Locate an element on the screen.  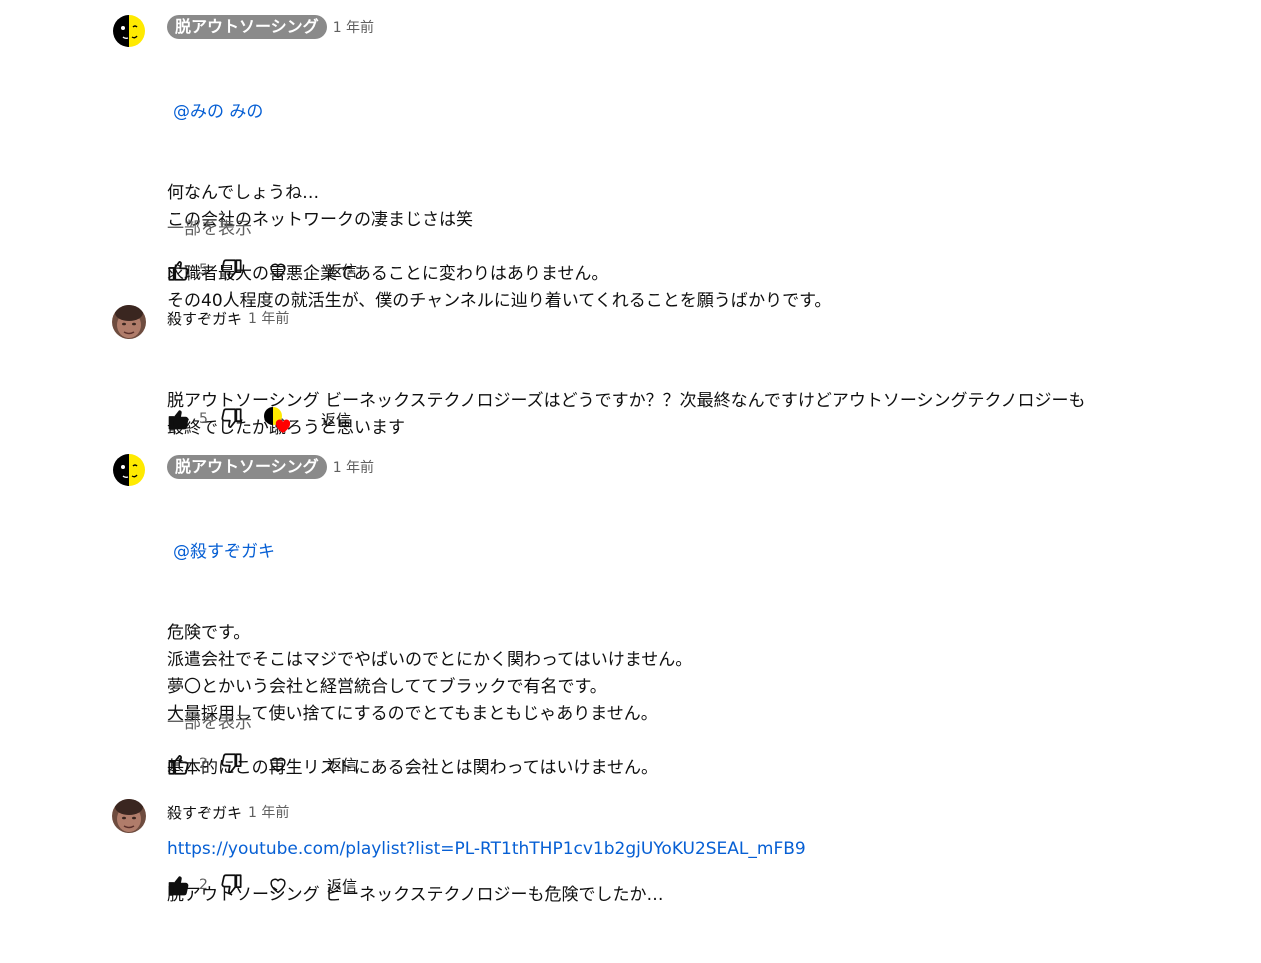
creator-heart-icon is located at coordinates (277, 420).